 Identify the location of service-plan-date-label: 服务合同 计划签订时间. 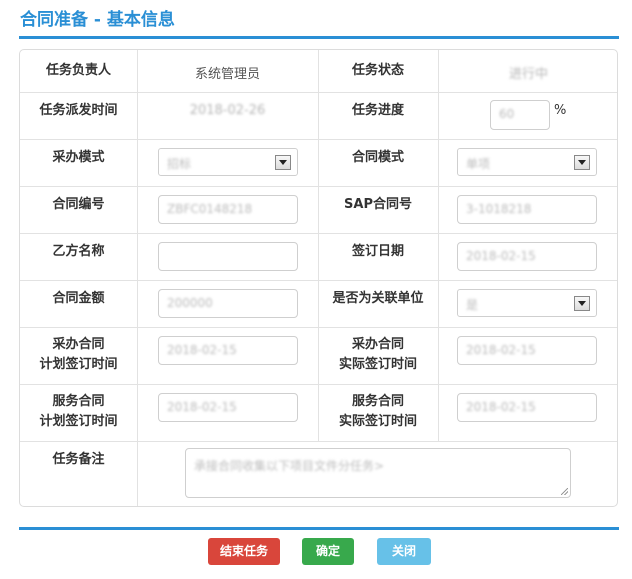
(78, 411).